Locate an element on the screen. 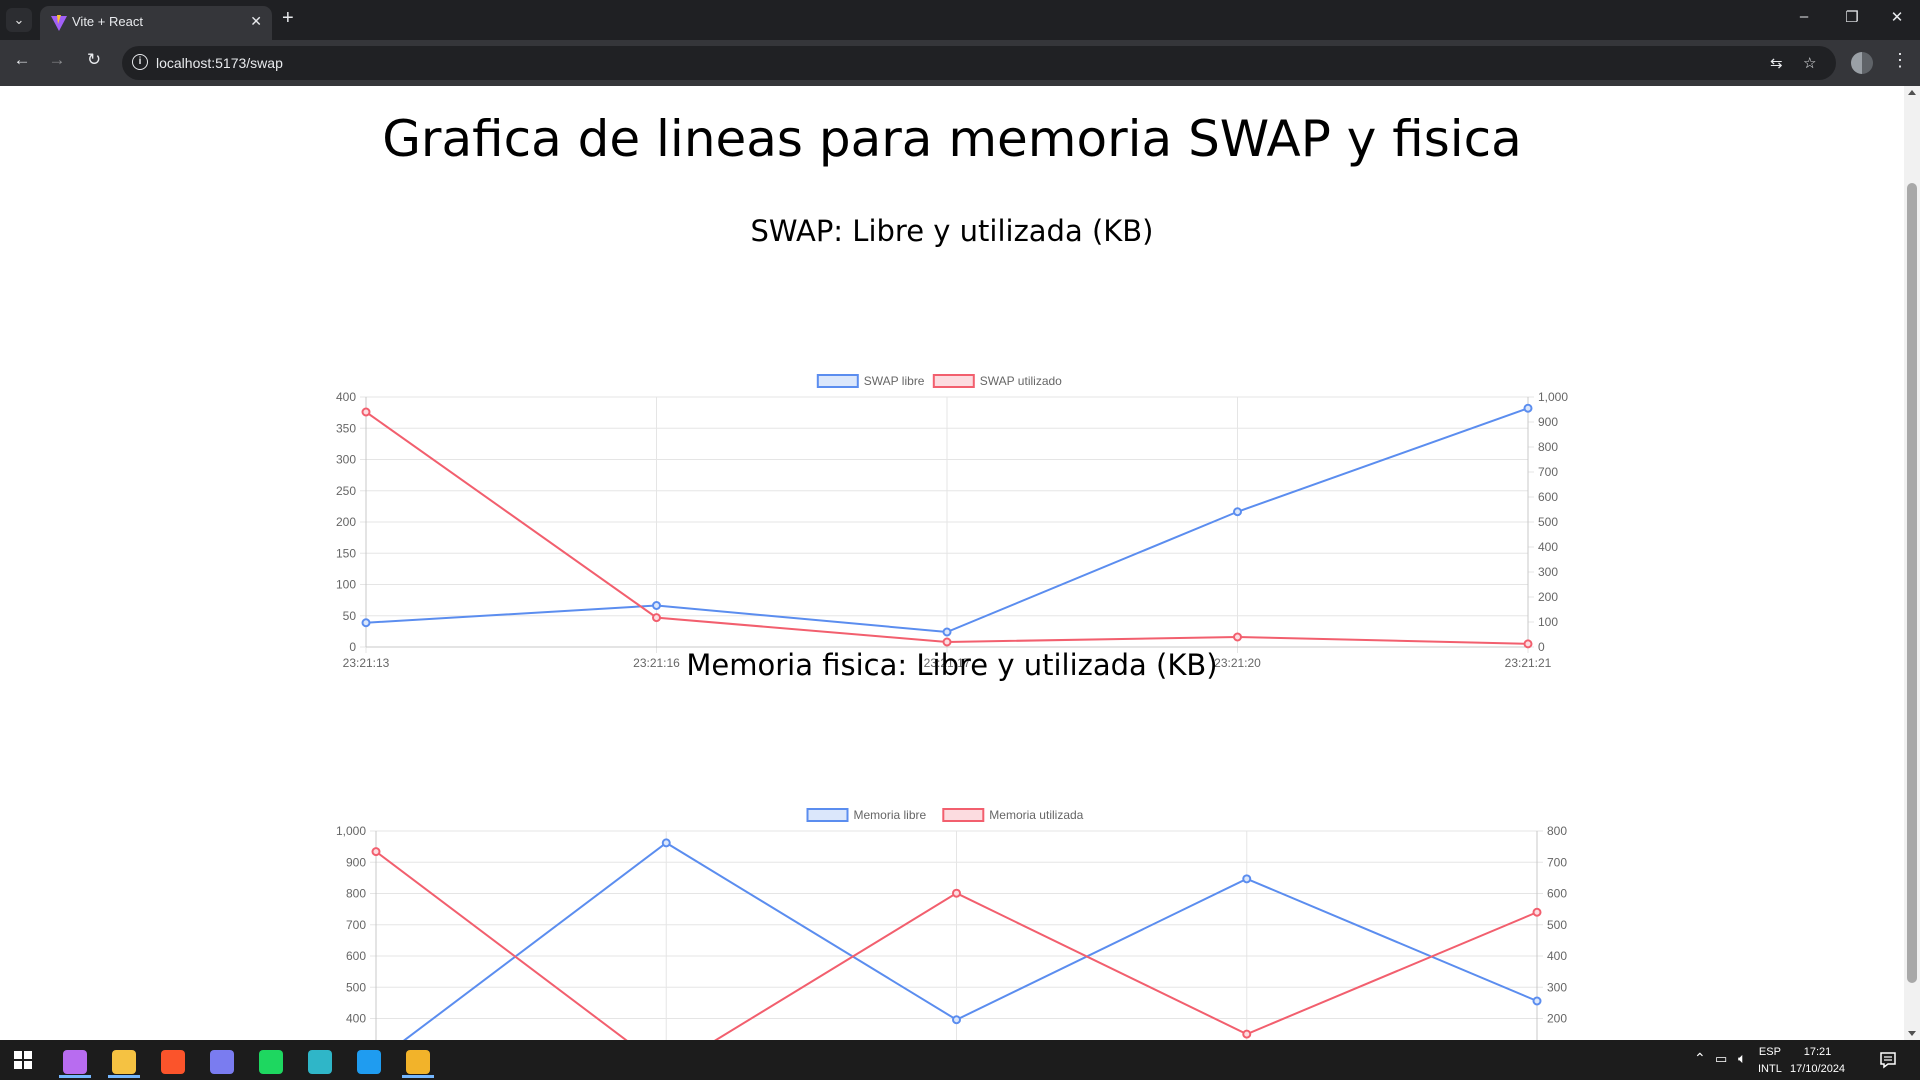  scroll-down-arrow-icon is located at coordinates (1912, 1033).